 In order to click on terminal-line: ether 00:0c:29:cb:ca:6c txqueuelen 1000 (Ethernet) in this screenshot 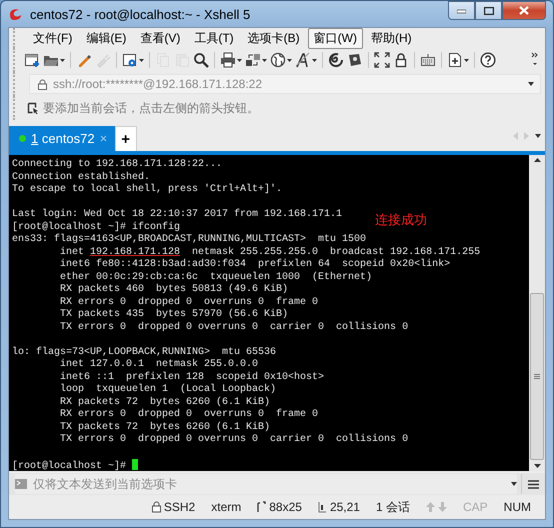, I will do `click(215, 278)`.